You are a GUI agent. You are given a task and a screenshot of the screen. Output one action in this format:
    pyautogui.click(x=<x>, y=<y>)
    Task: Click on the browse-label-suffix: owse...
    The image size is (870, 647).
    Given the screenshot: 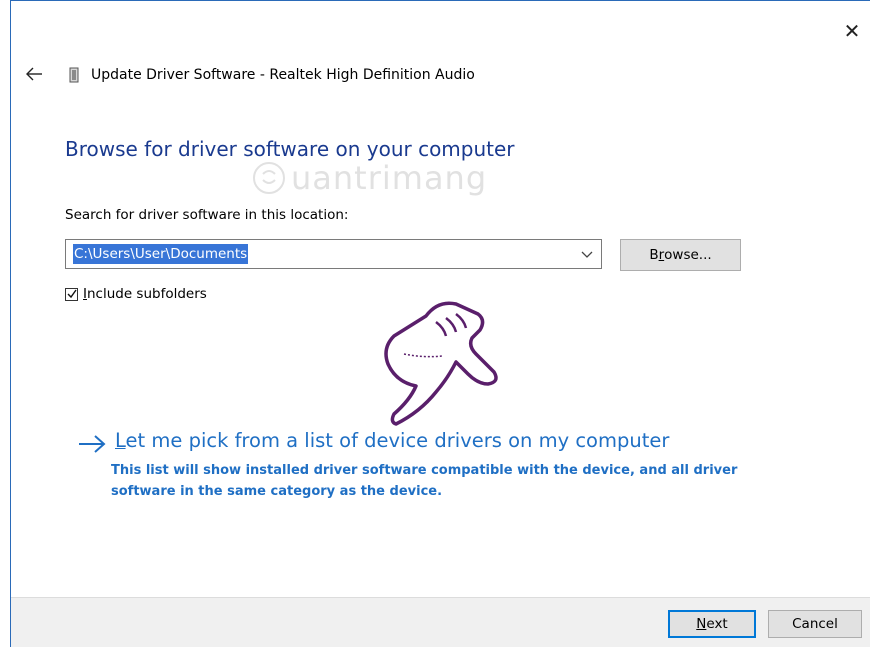 What is the action you would take?
    pyautogui.click(x=688, y=255)
    